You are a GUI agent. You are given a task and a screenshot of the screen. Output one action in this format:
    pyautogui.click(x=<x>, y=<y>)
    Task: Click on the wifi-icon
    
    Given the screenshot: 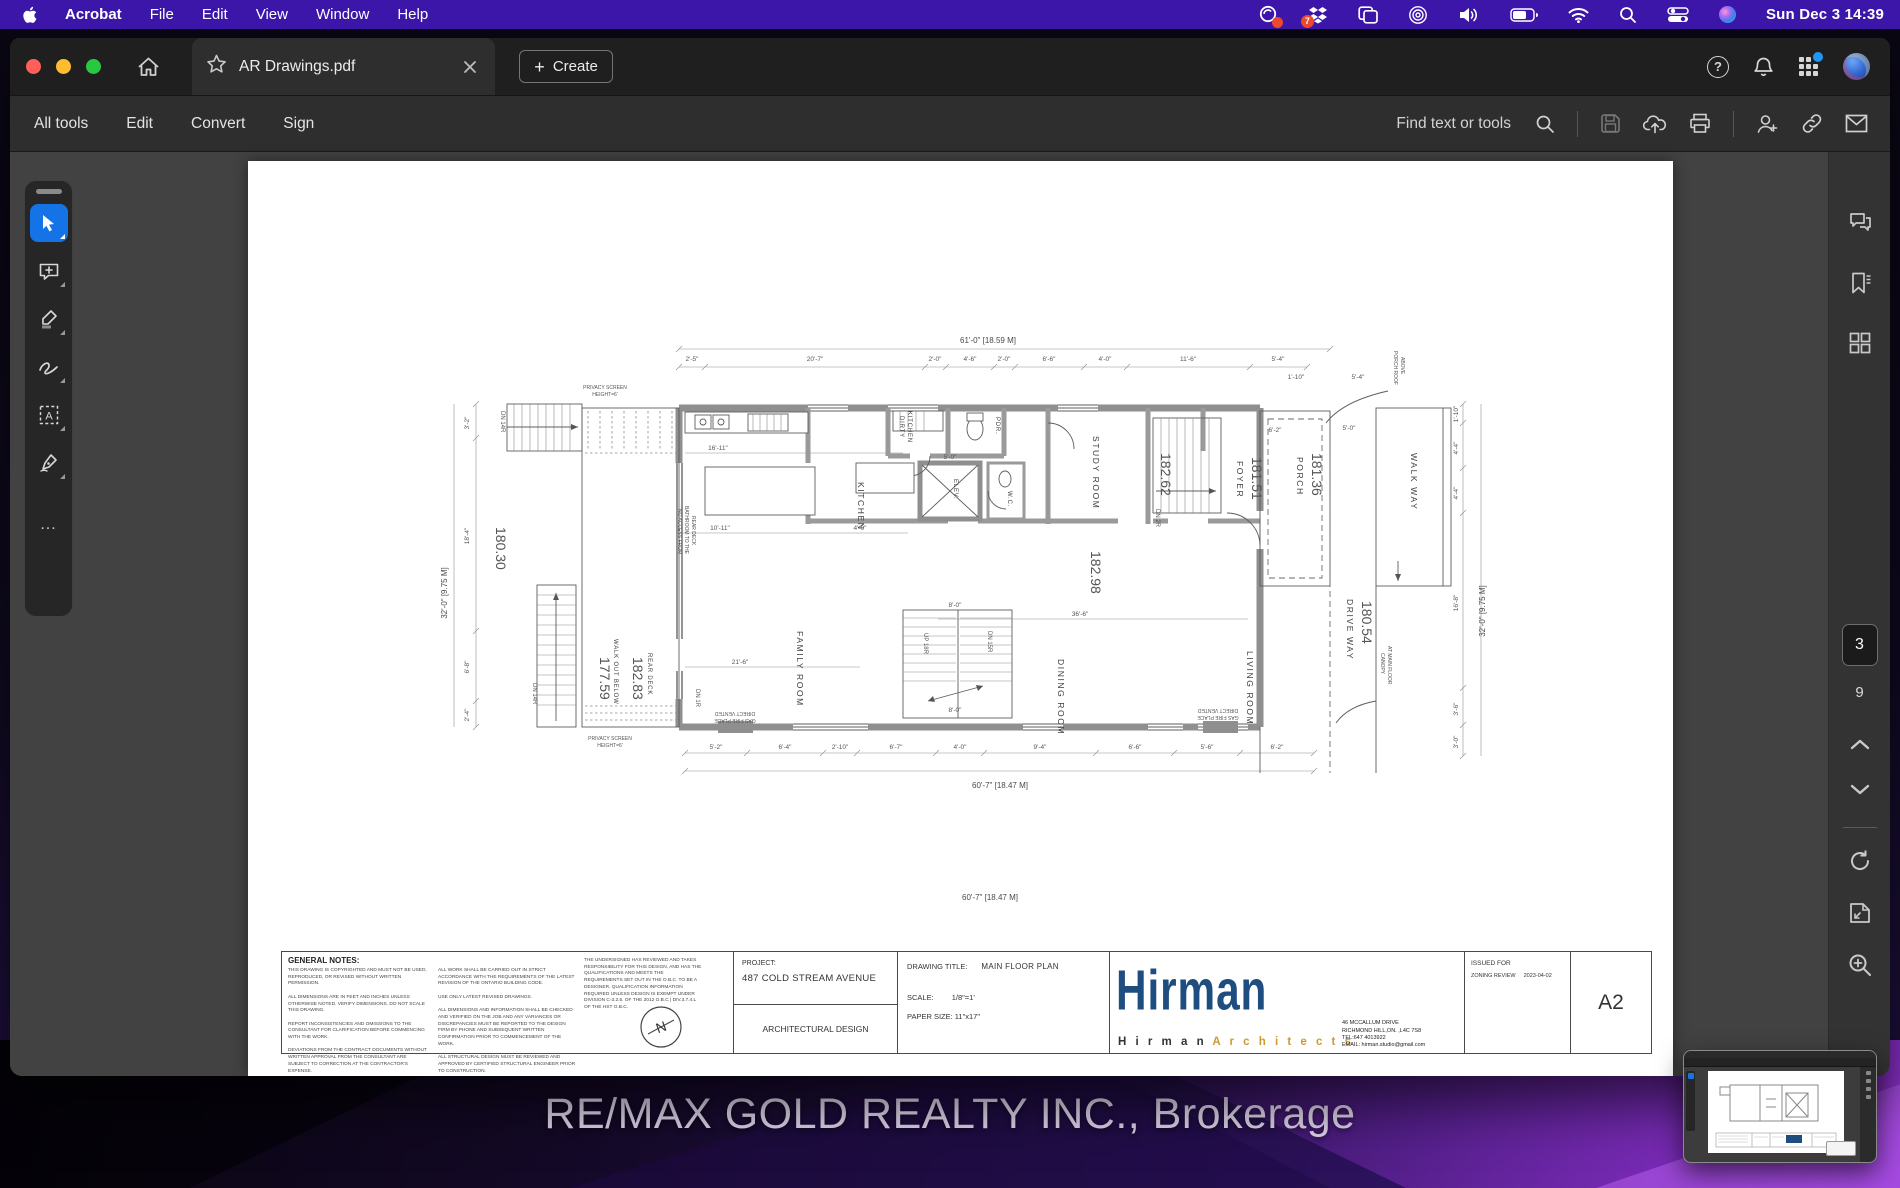 What is the action you would take?
    pyautogui.click(x=1578, y=15)
    